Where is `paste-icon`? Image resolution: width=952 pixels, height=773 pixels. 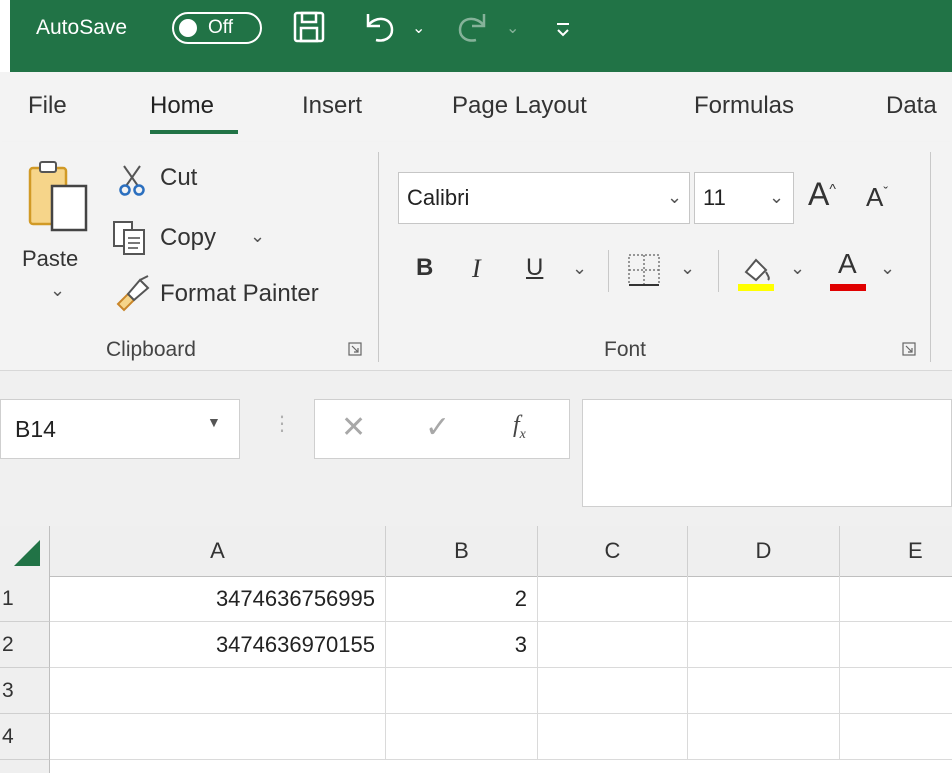 paste-icon is located at coordinates (58, 196).